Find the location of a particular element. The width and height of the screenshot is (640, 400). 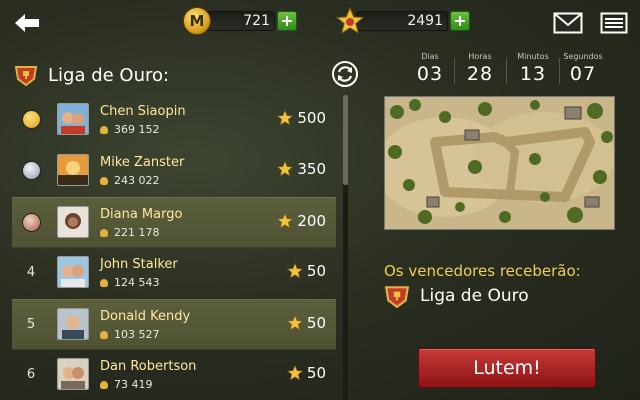

timer-hours: Horas 28 is located at coordinates (480, 70).